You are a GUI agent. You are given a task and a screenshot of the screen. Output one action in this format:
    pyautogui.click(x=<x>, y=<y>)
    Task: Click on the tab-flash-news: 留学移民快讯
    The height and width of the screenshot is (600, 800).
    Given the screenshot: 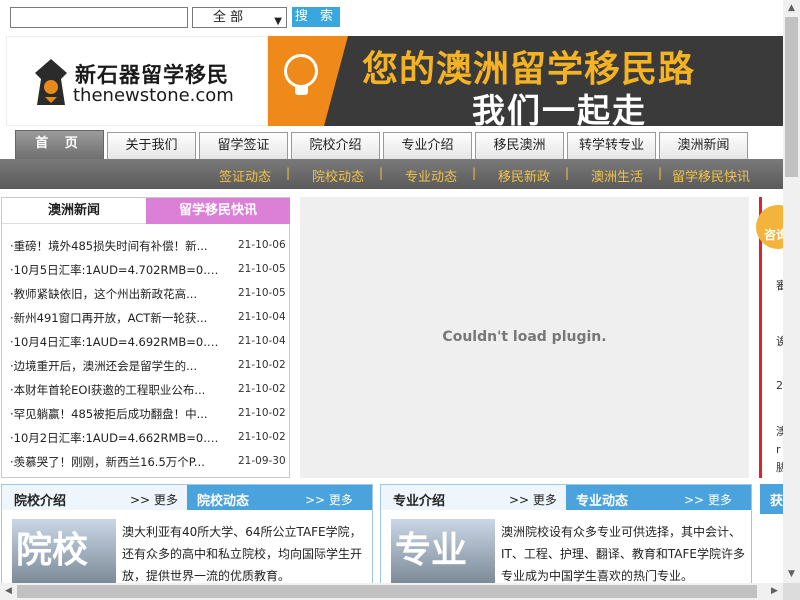 What is the action you would take?
    pyautogui.click(x=218, y=211)
    